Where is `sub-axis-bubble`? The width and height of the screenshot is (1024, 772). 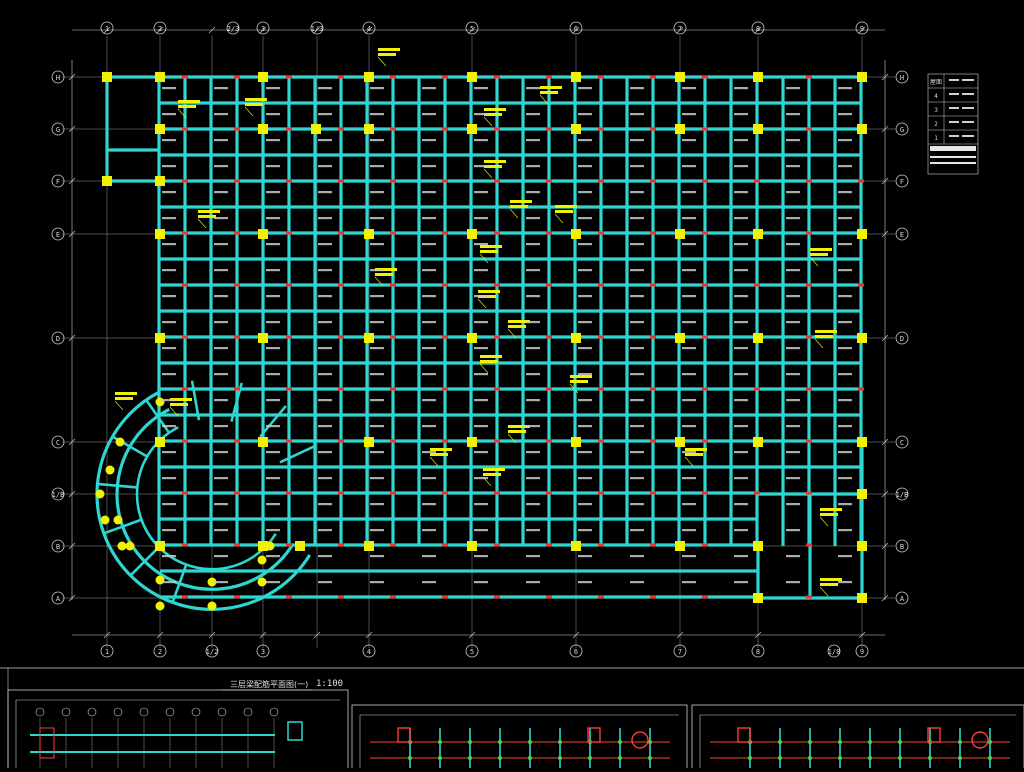
sub-axis-bubble is located at coordinates (222, 712).